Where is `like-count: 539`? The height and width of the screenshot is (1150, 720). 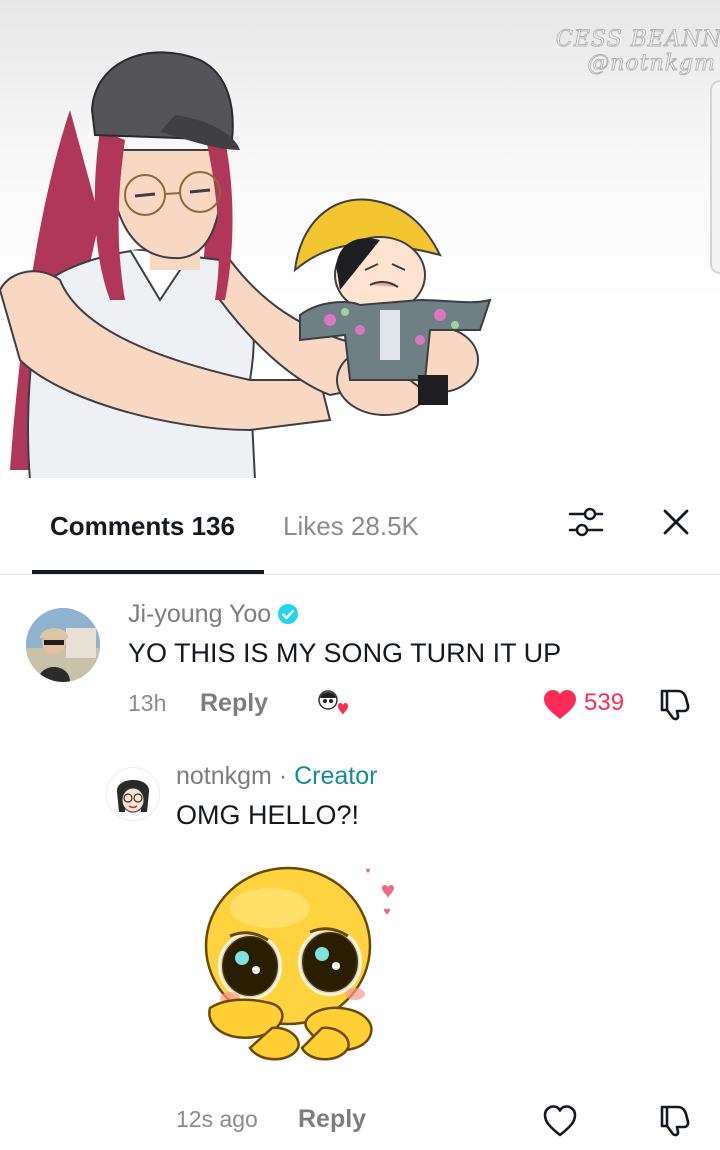
like-count: 539 is located at coordinates (604, 702).